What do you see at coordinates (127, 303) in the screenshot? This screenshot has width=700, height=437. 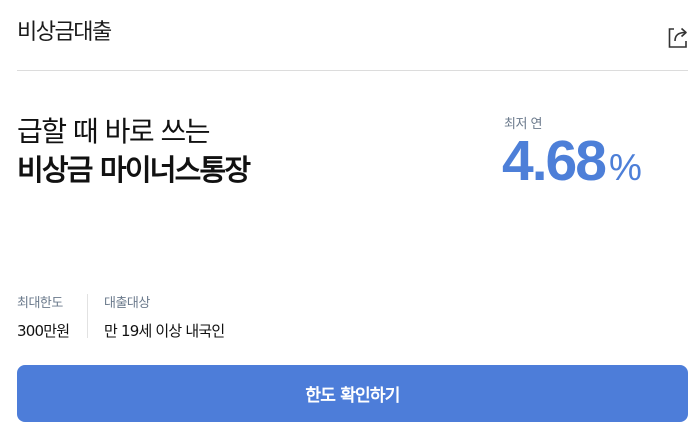 I see `info-label: 대출대상` at bounding box center [127, 303].